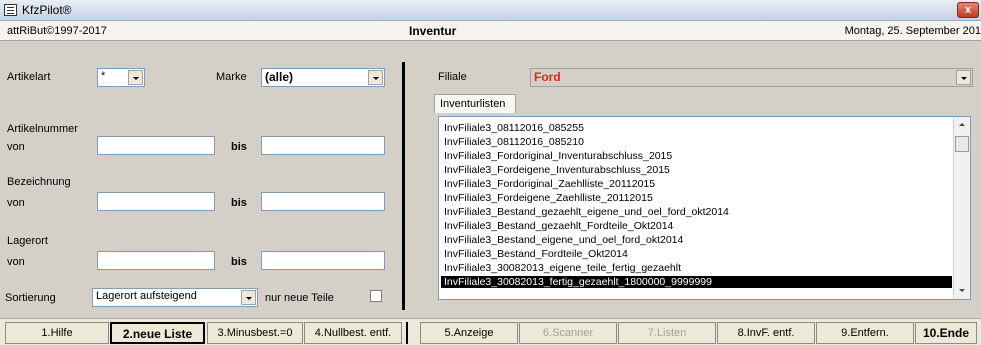 The image size is (981, 345). What do you see at coordinates (962, 291) in the screenshot?
I see `scroll-down-icon` at bounding box center [962, 291].